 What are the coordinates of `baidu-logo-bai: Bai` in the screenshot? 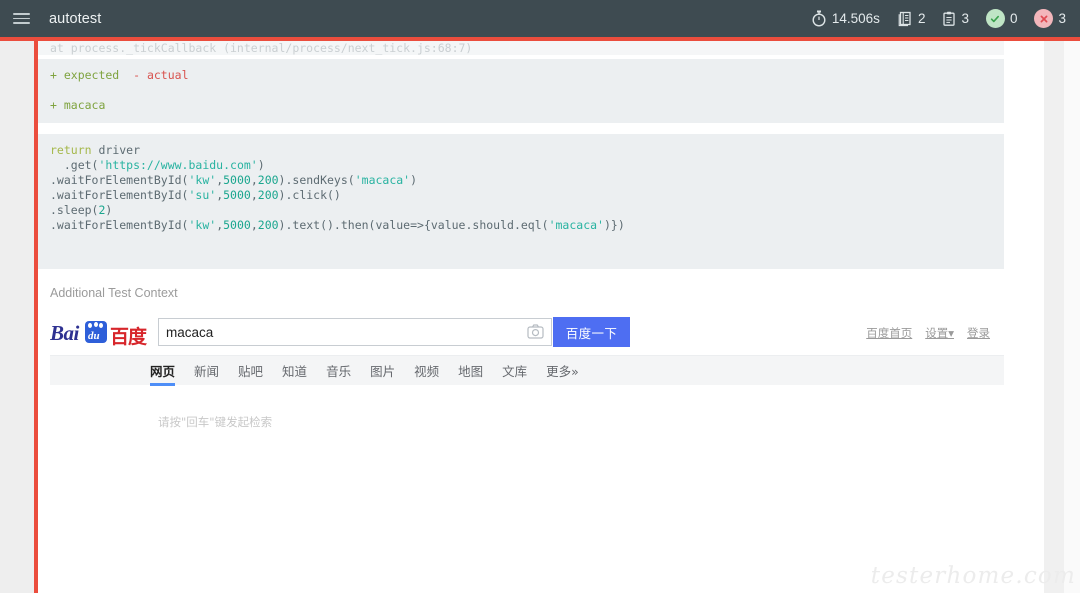 It's located at (64, 333).